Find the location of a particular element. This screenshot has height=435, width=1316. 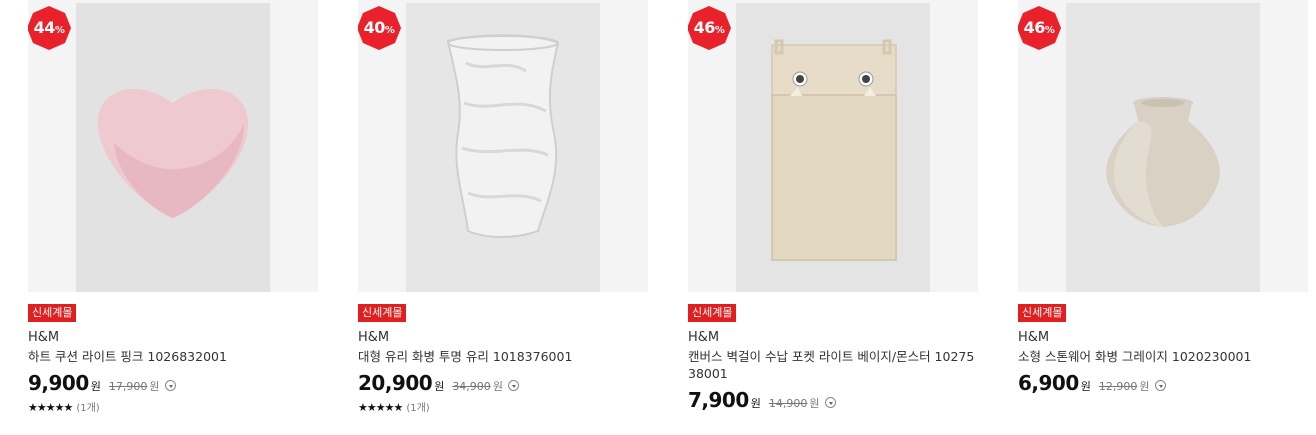

price-row: 9,900 원 17,900 원 is located at coordinates (173, 383).